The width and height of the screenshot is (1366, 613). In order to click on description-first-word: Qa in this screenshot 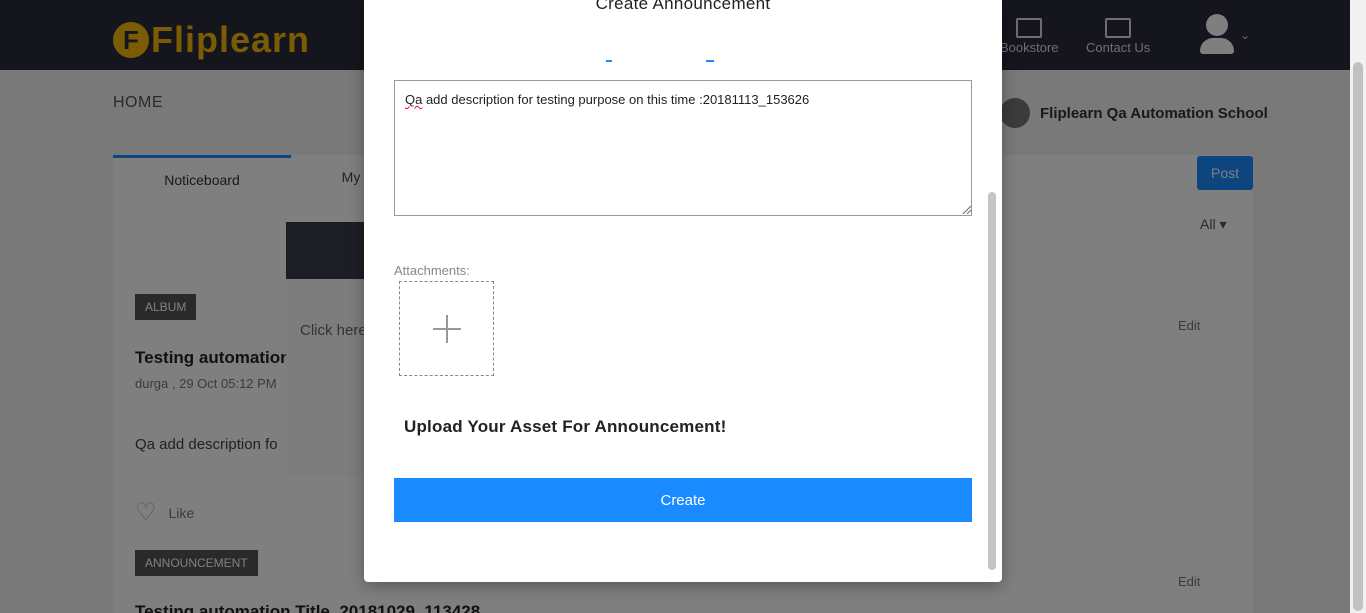, I will do `click(414, 99)`.